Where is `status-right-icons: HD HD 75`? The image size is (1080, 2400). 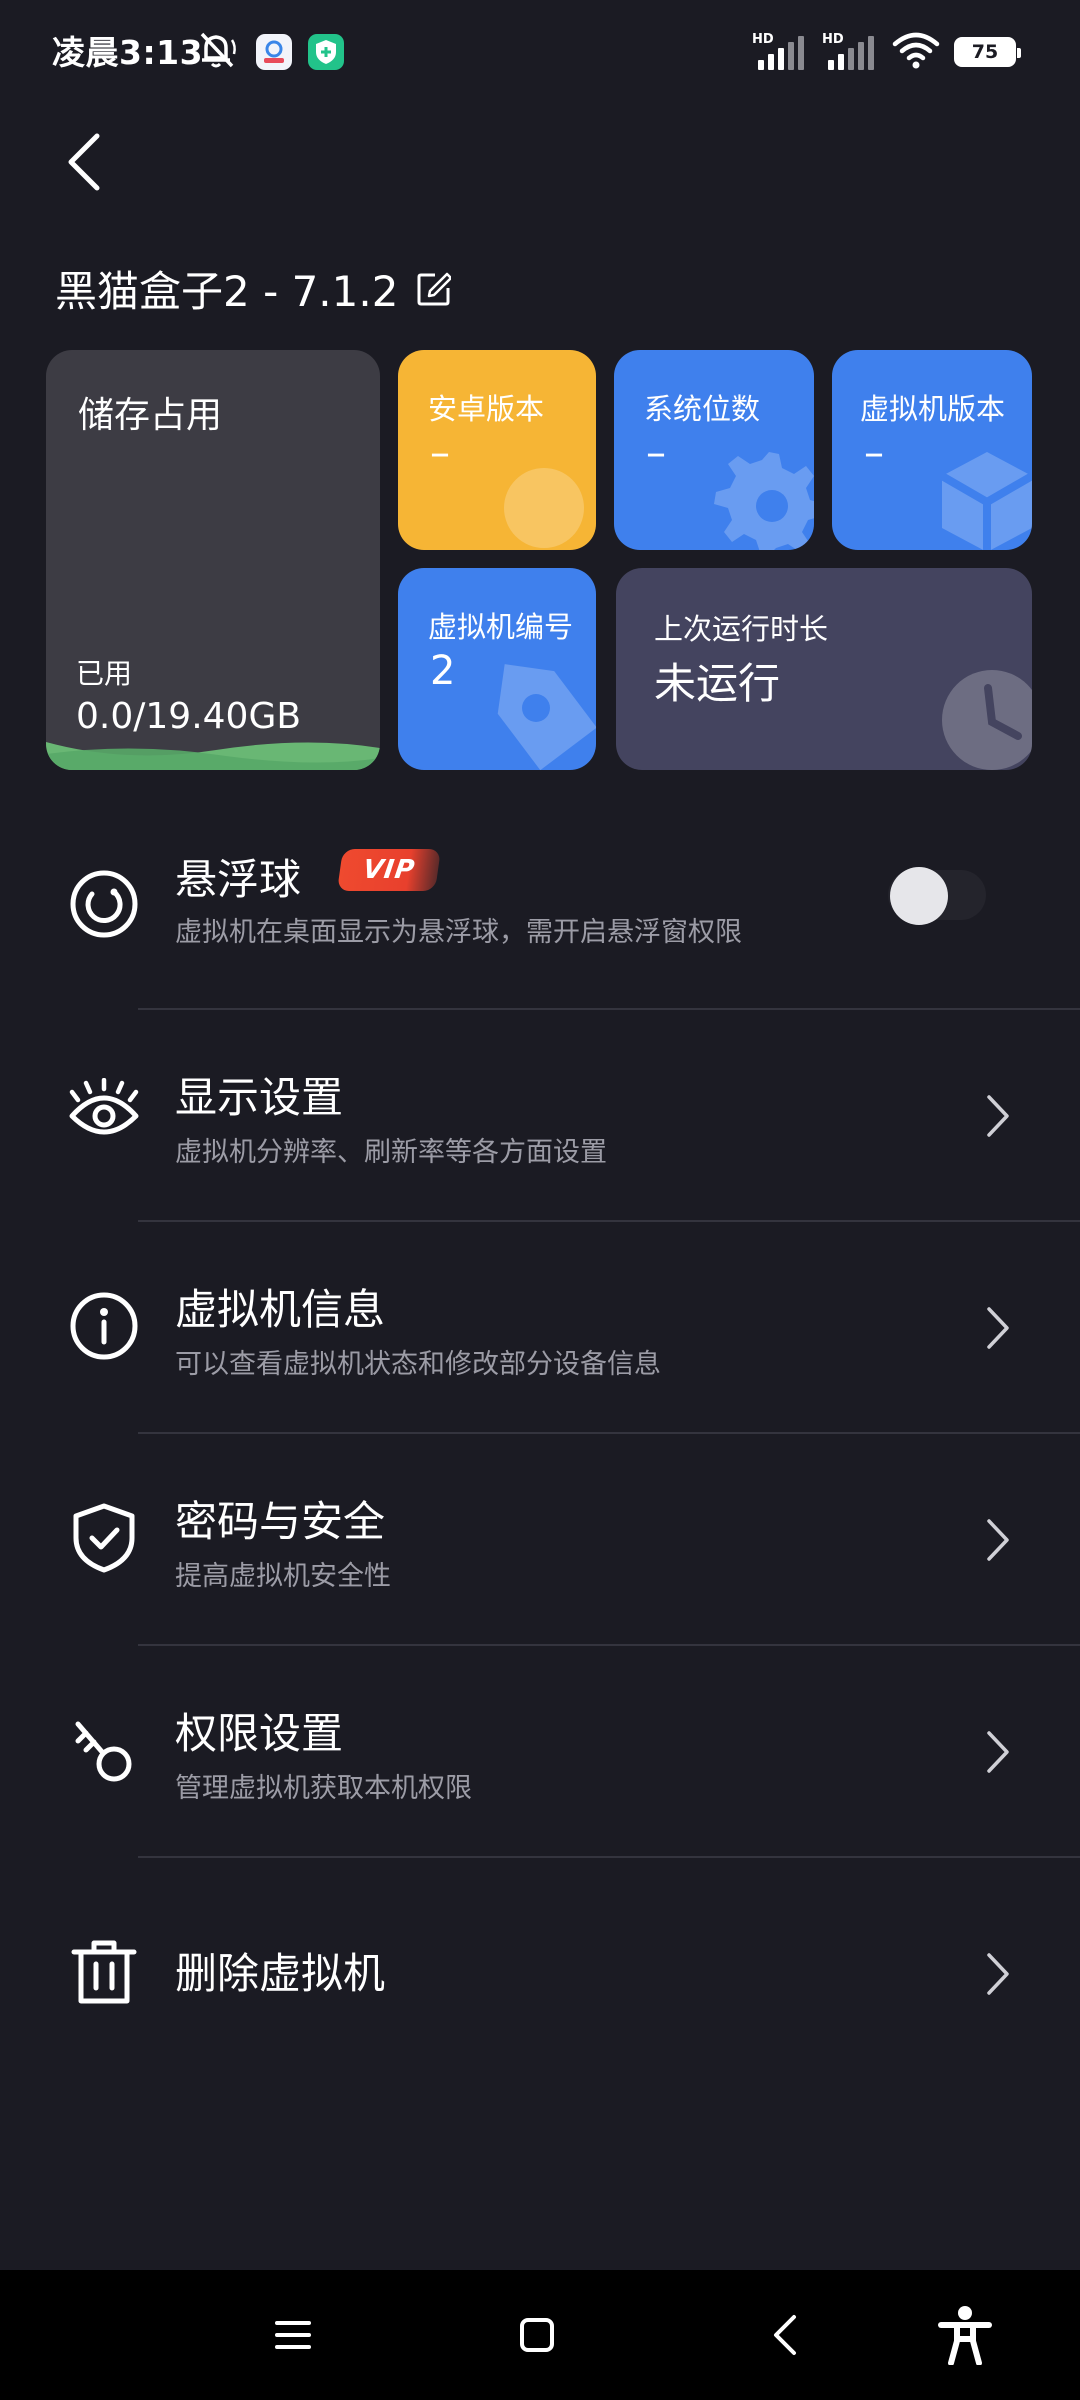
status-right-icons: HD HD 75 is located at coordinates (886, 52).